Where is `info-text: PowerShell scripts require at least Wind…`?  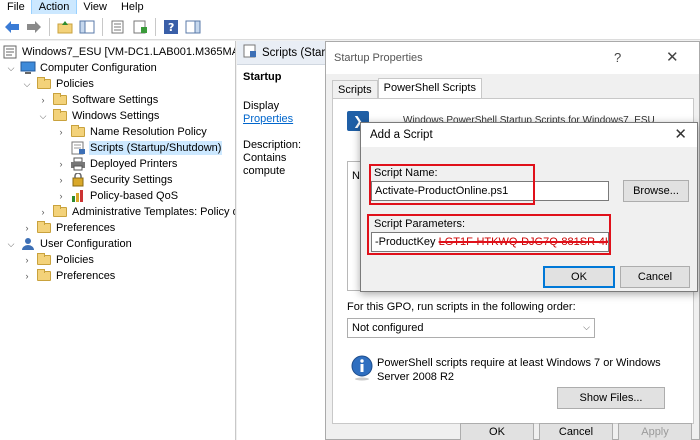
info-text: PowerShell scripts require at least Wind… is located at coordinates (519, 370).